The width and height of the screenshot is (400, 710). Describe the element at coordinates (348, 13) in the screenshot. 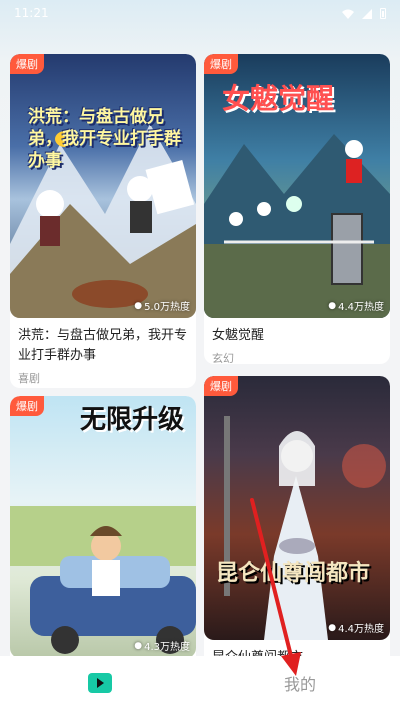

I see `wifi-icon` at that location.